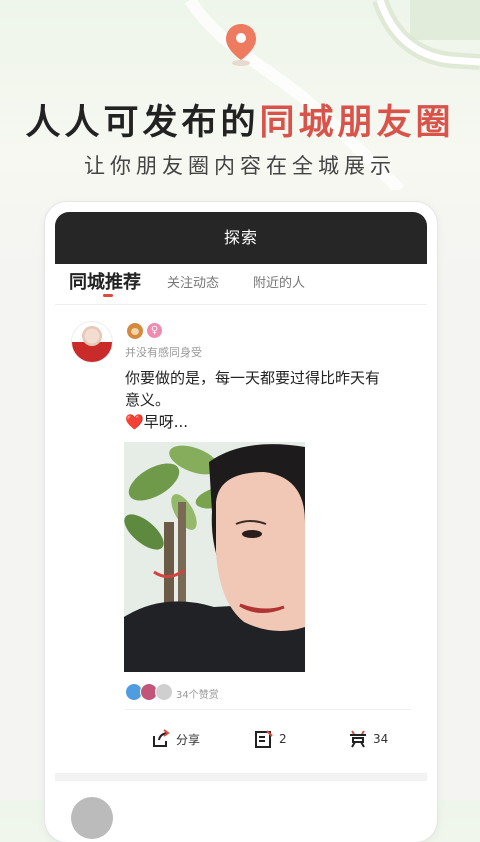 This screenshot has width=480, height=842. I want to click on selfie-photo, so click(214, 557).